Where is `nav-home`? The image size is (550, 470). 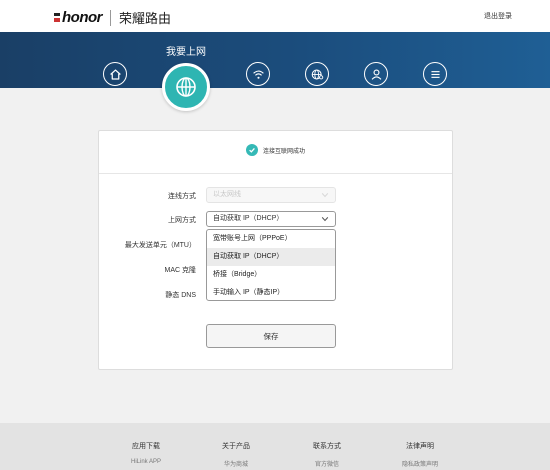
nav-home is located at coordinates (115, 74).